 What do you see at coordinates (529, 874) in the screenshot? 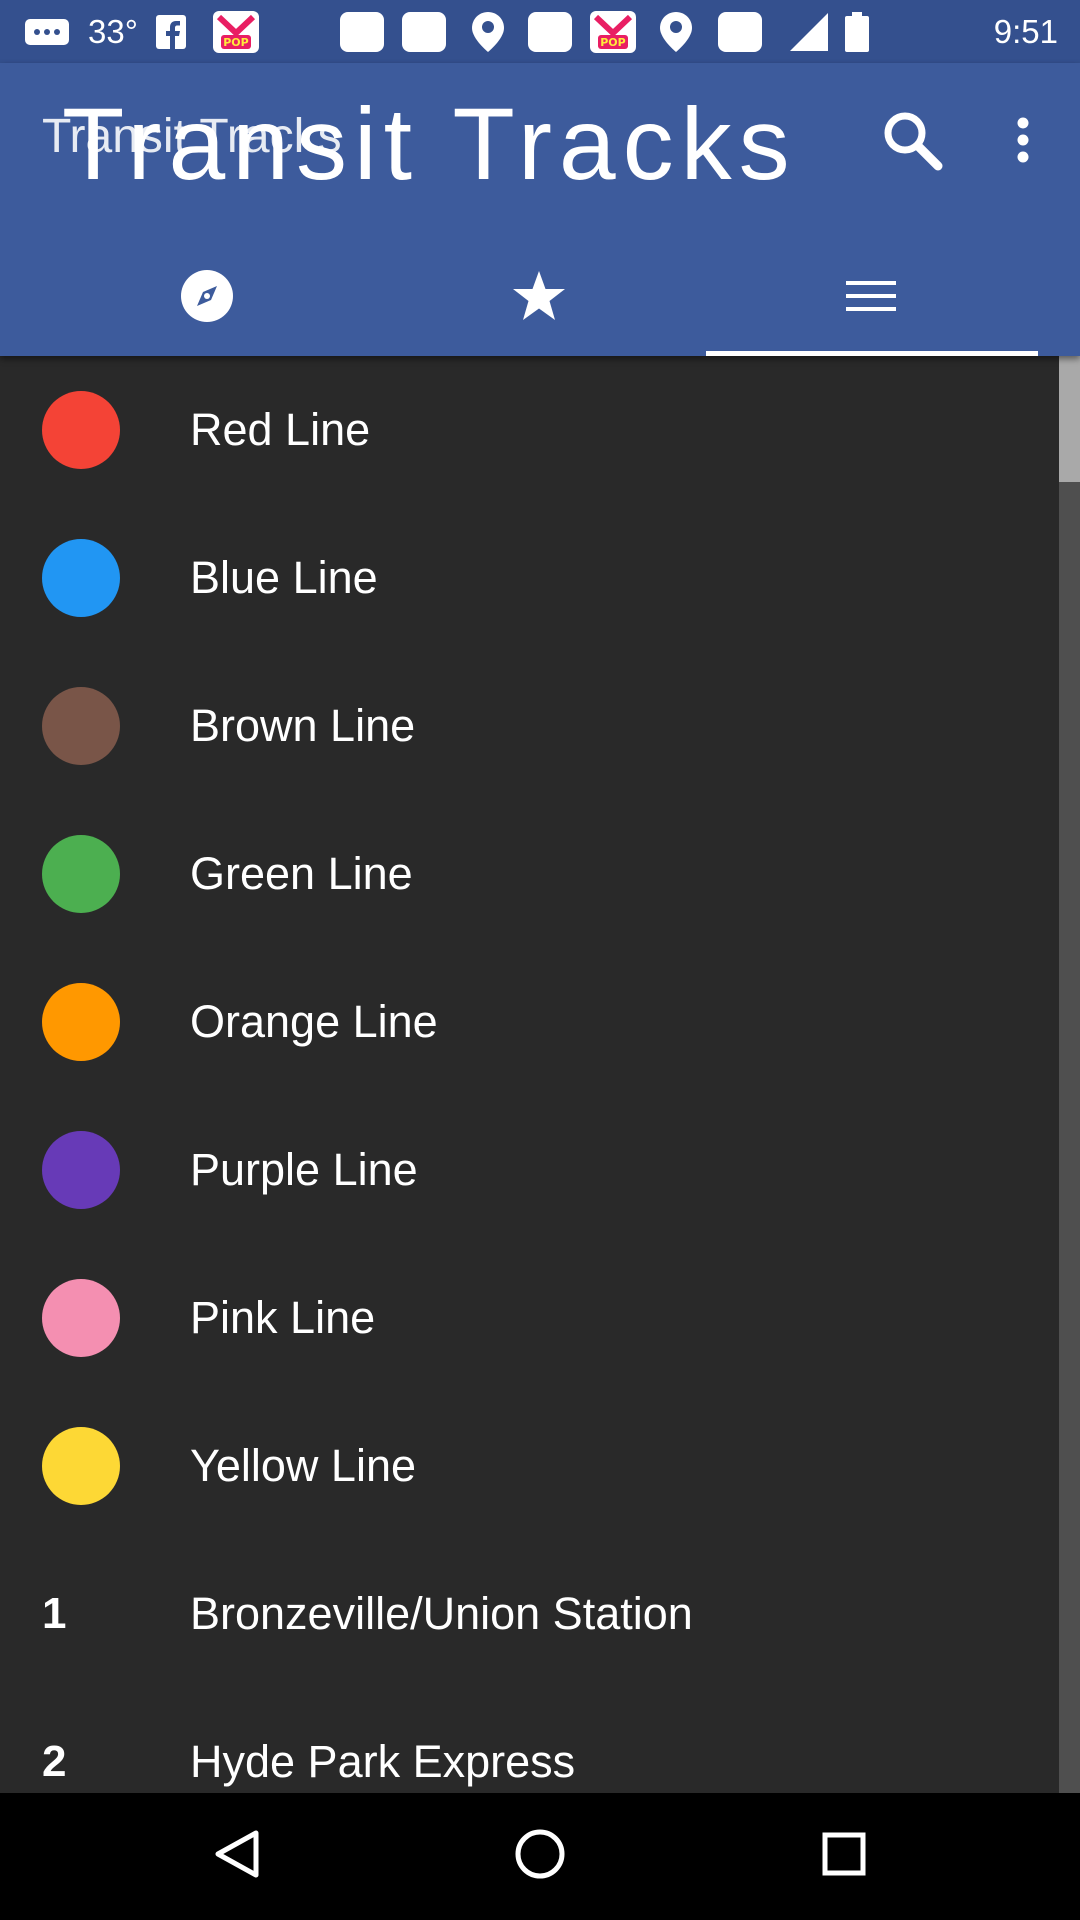
I see `line-item-green: Green Line` at bounding box center [529, 874].